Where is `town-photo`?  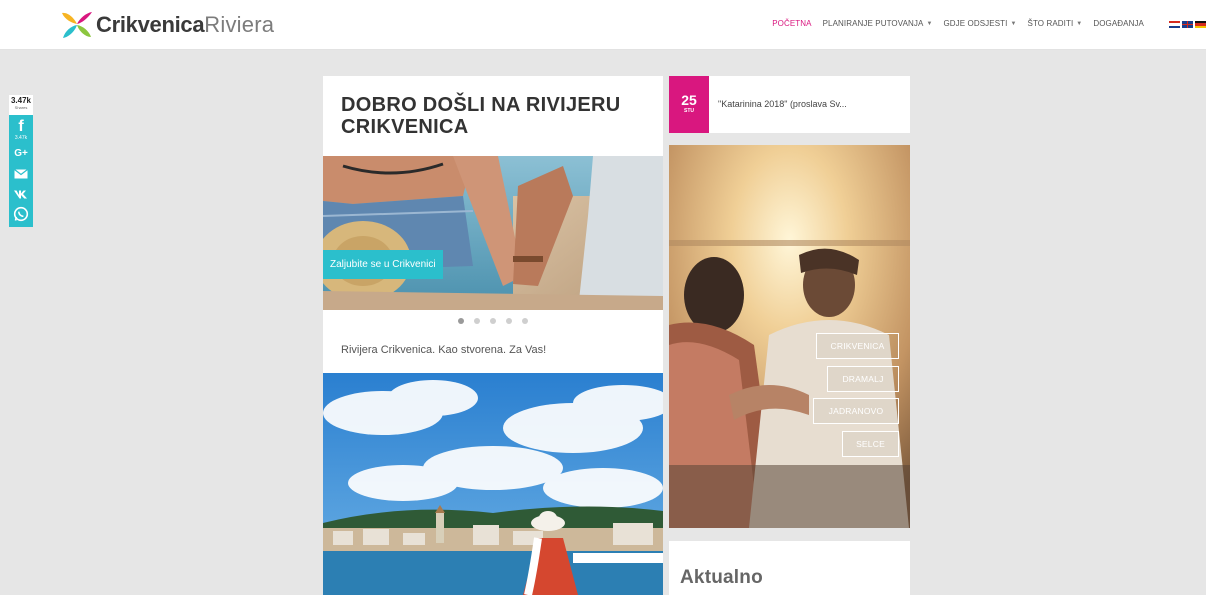
town-photo is located at coordinates (493, 484).